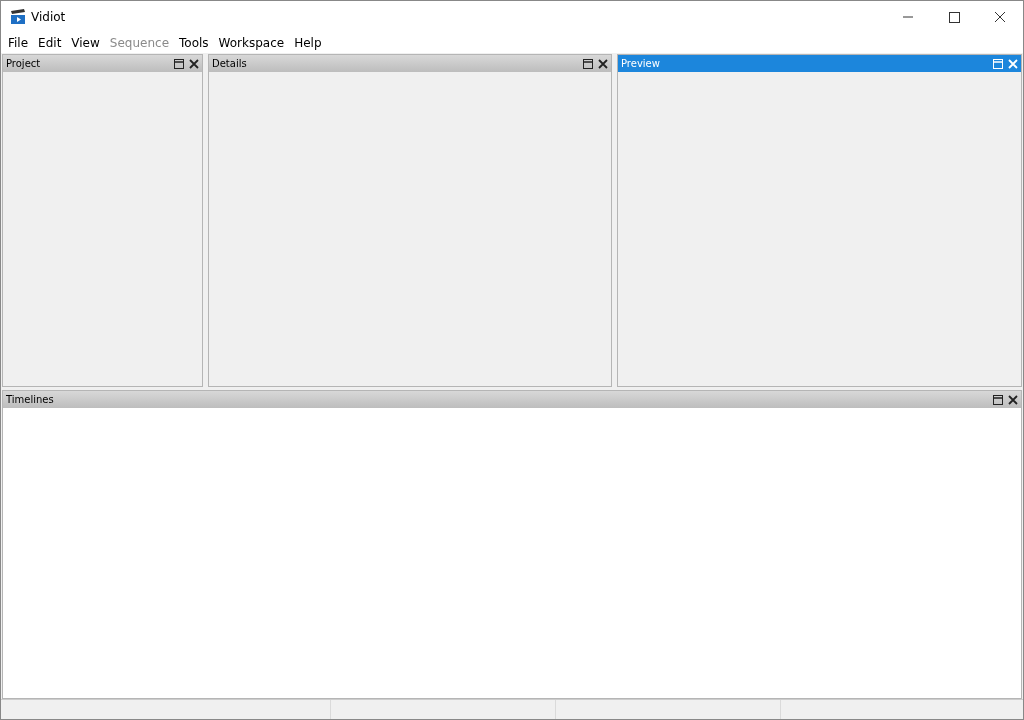  Describe the element at coordinates (30, 399) in the screenshot. I see `pane-title: Timelines` at that location.